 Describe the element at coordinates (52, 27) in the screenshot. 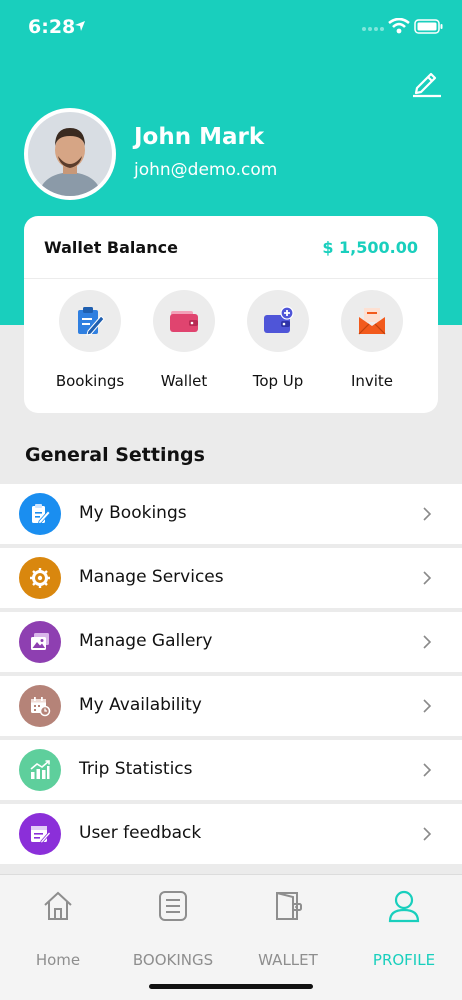

I see `status-time: 6:28` at that location.